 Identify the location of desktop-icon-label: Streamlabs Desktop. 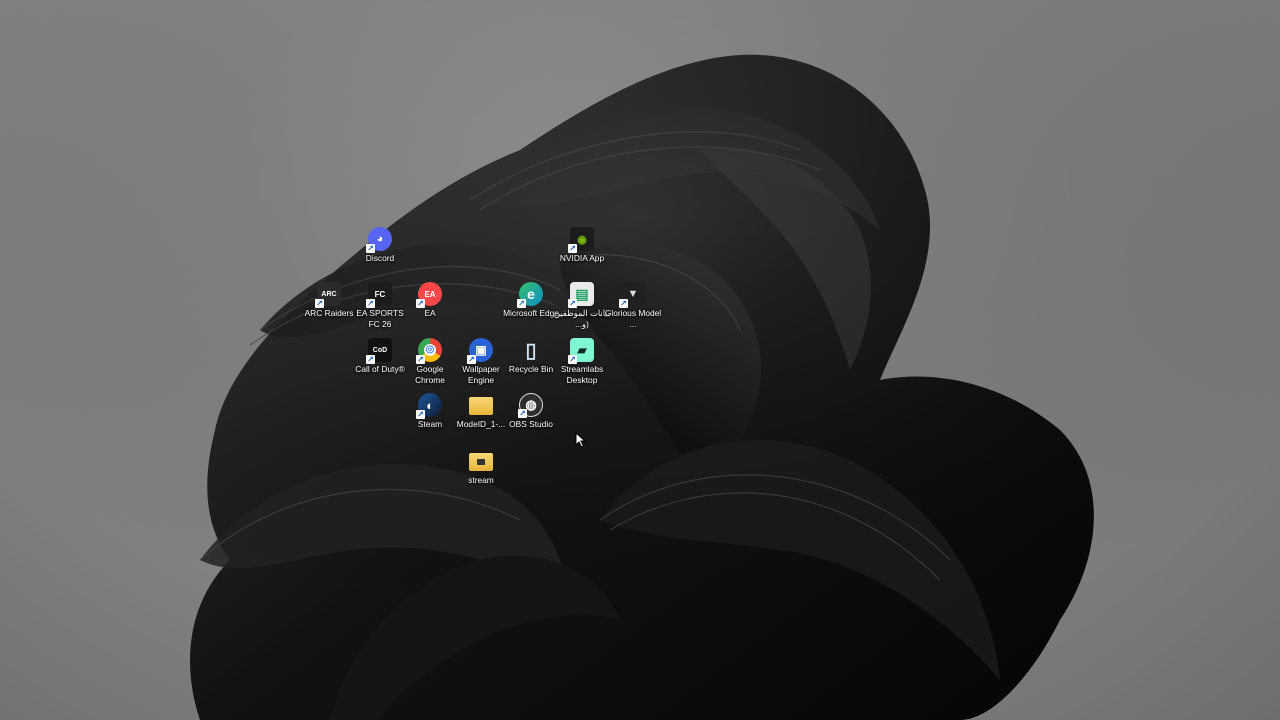
(582, 374).